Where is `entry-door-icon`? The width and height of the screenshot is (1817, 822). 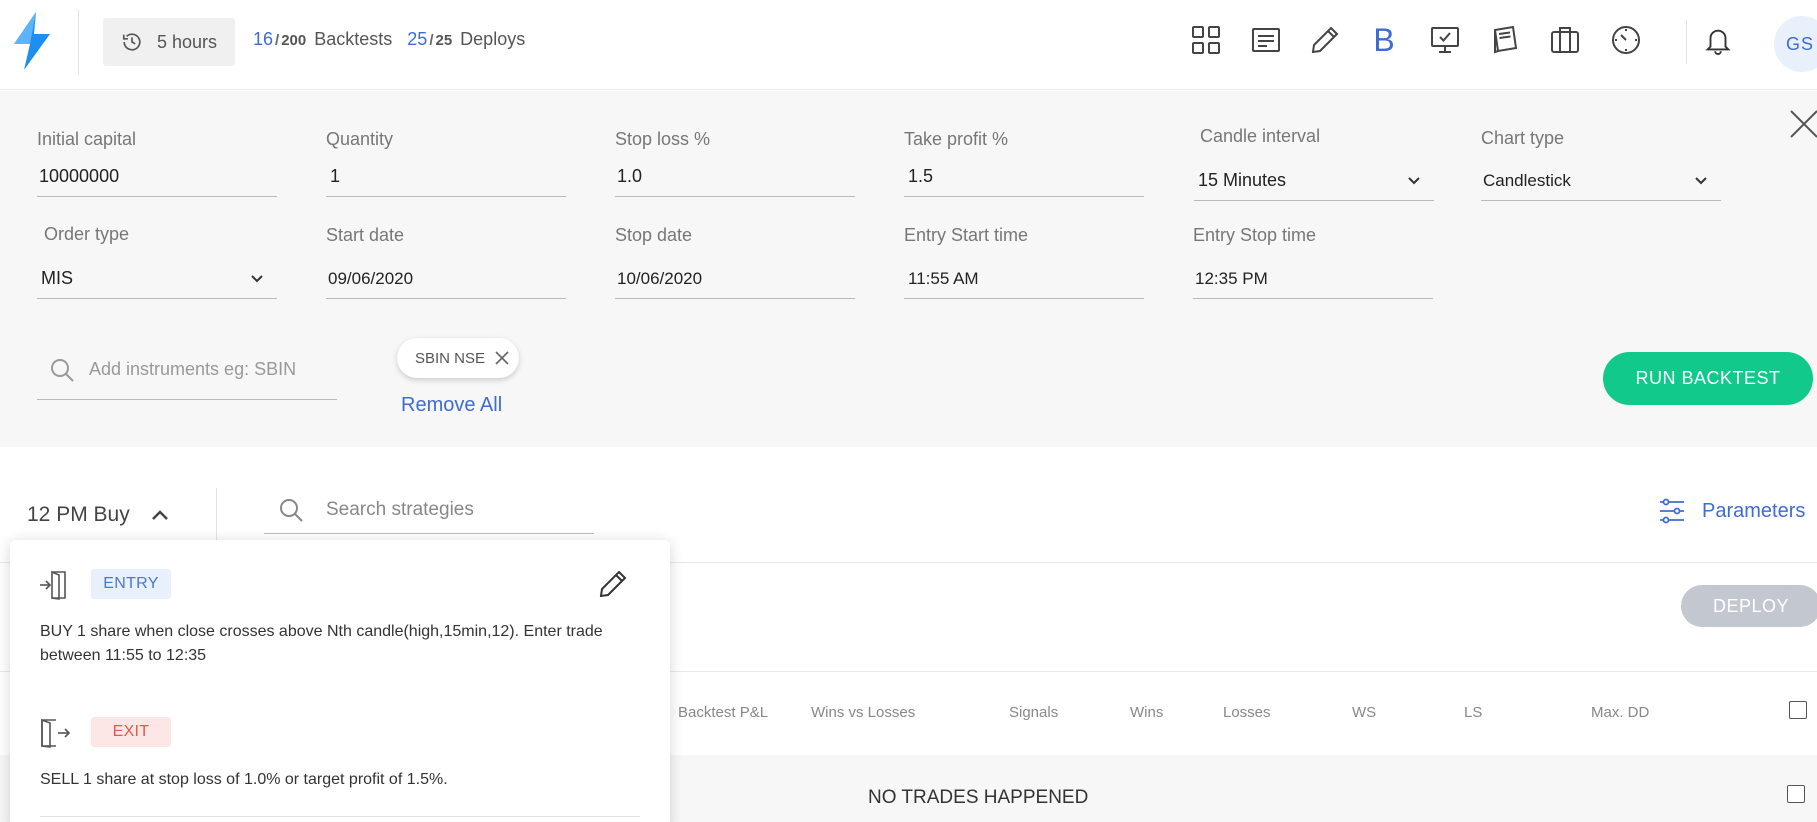
entry-door-icon is located at coordinates (53, 585).